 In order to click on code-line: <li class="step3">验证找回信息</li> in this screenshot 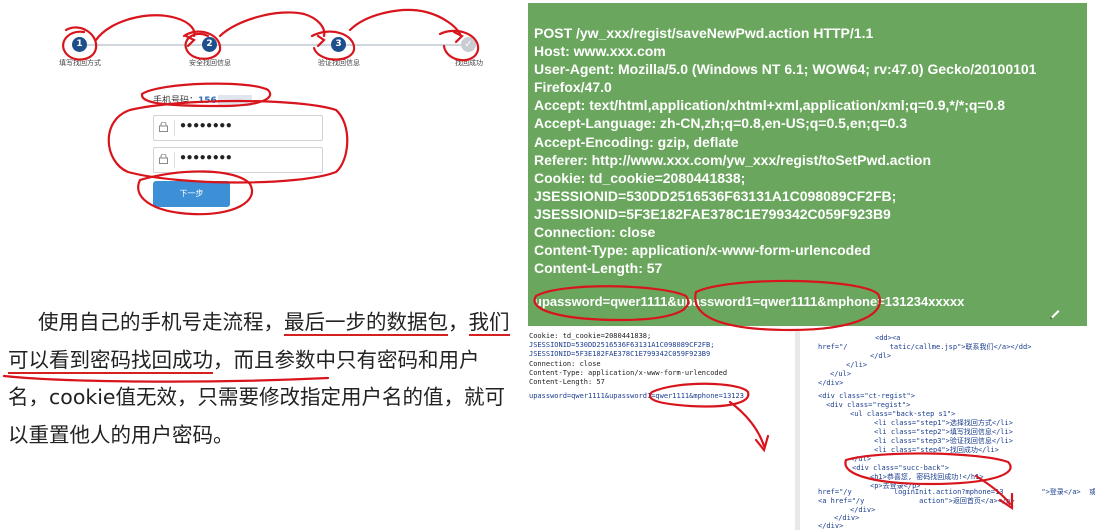, I will do `click(943, 441)`.